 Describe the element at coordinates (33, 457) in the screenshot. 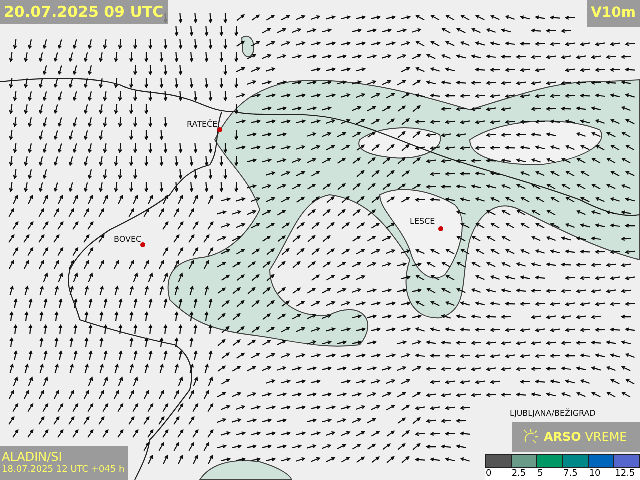

I see `model-name: ALADIN/SI` at that location.